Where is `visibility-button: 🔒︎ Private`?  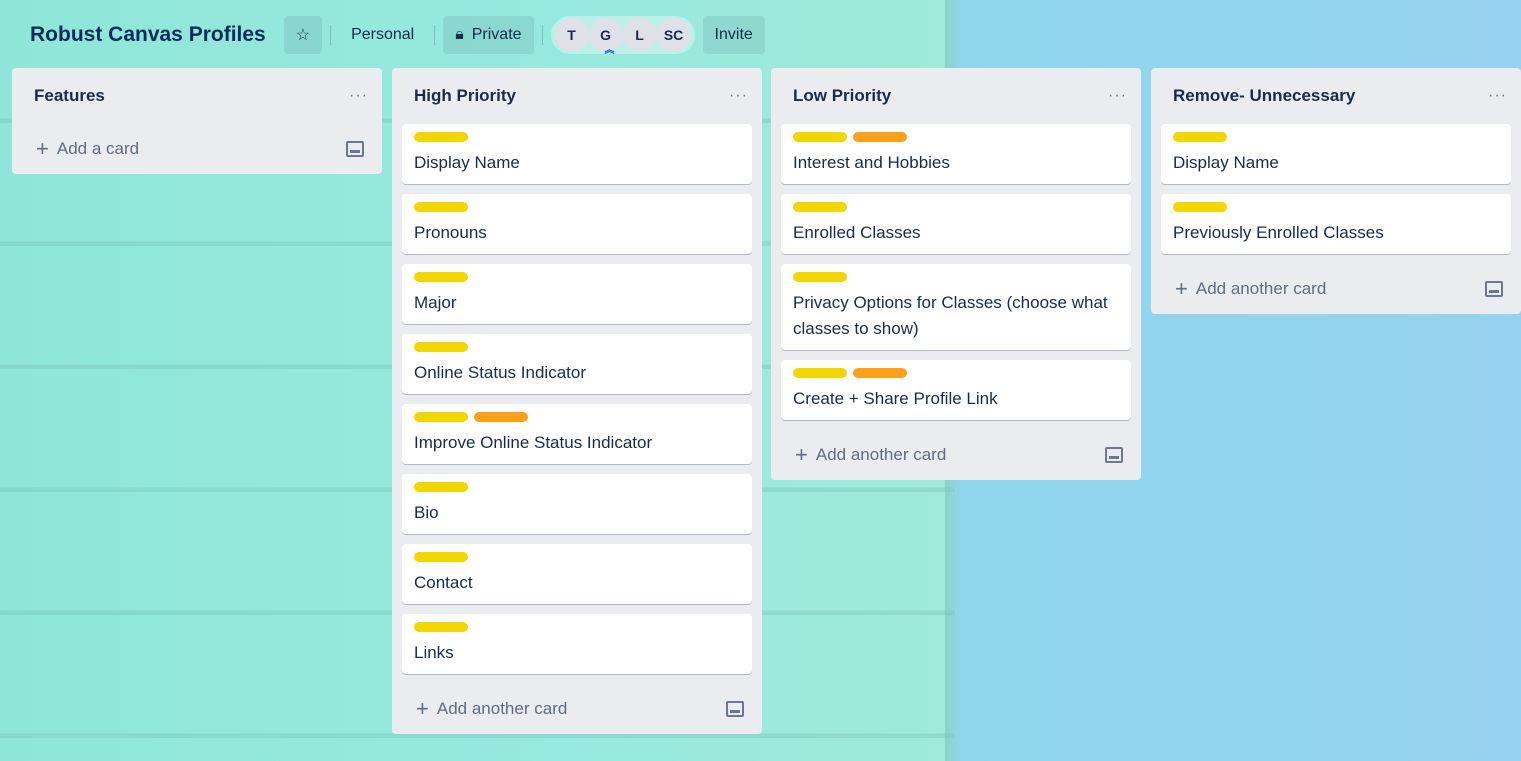
visibility-button: 🔒︎ Private is located at coordinates (488, 35).